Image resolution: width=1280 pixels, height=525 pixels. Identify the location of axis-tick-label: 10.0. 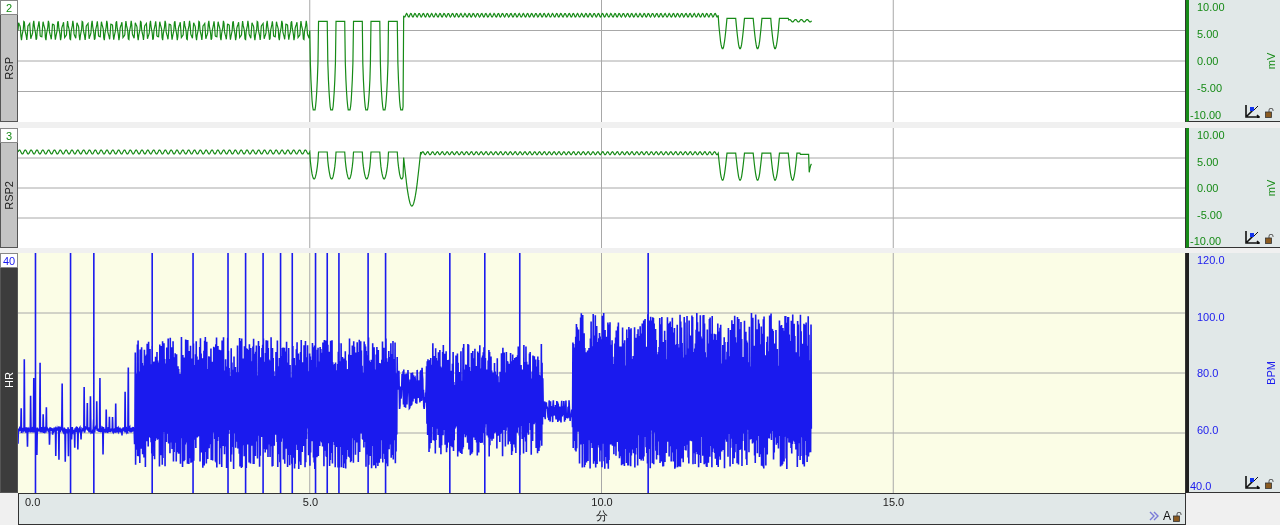
(602, 502).